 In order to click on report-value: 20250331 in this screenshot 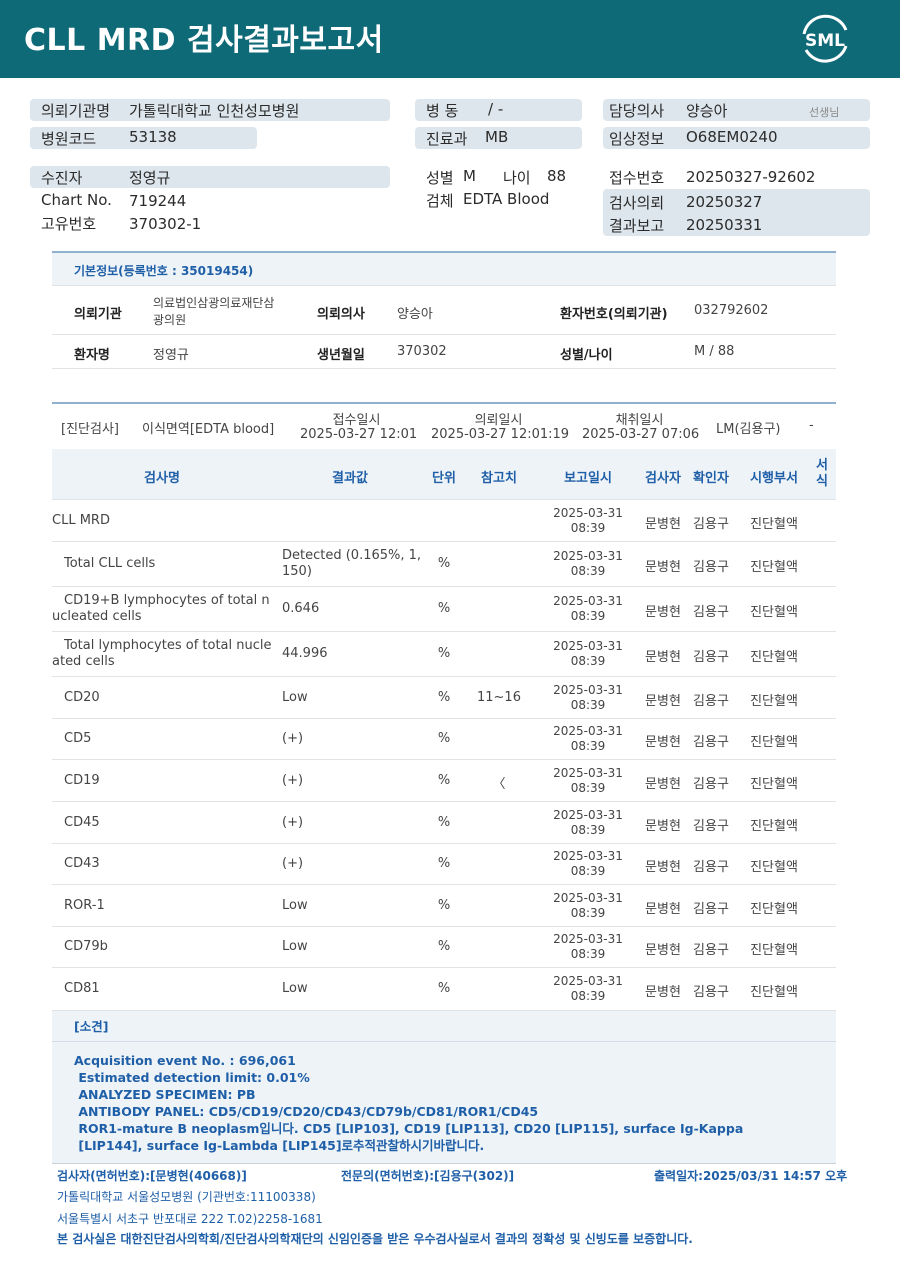, I will do `click(724, 225)`.